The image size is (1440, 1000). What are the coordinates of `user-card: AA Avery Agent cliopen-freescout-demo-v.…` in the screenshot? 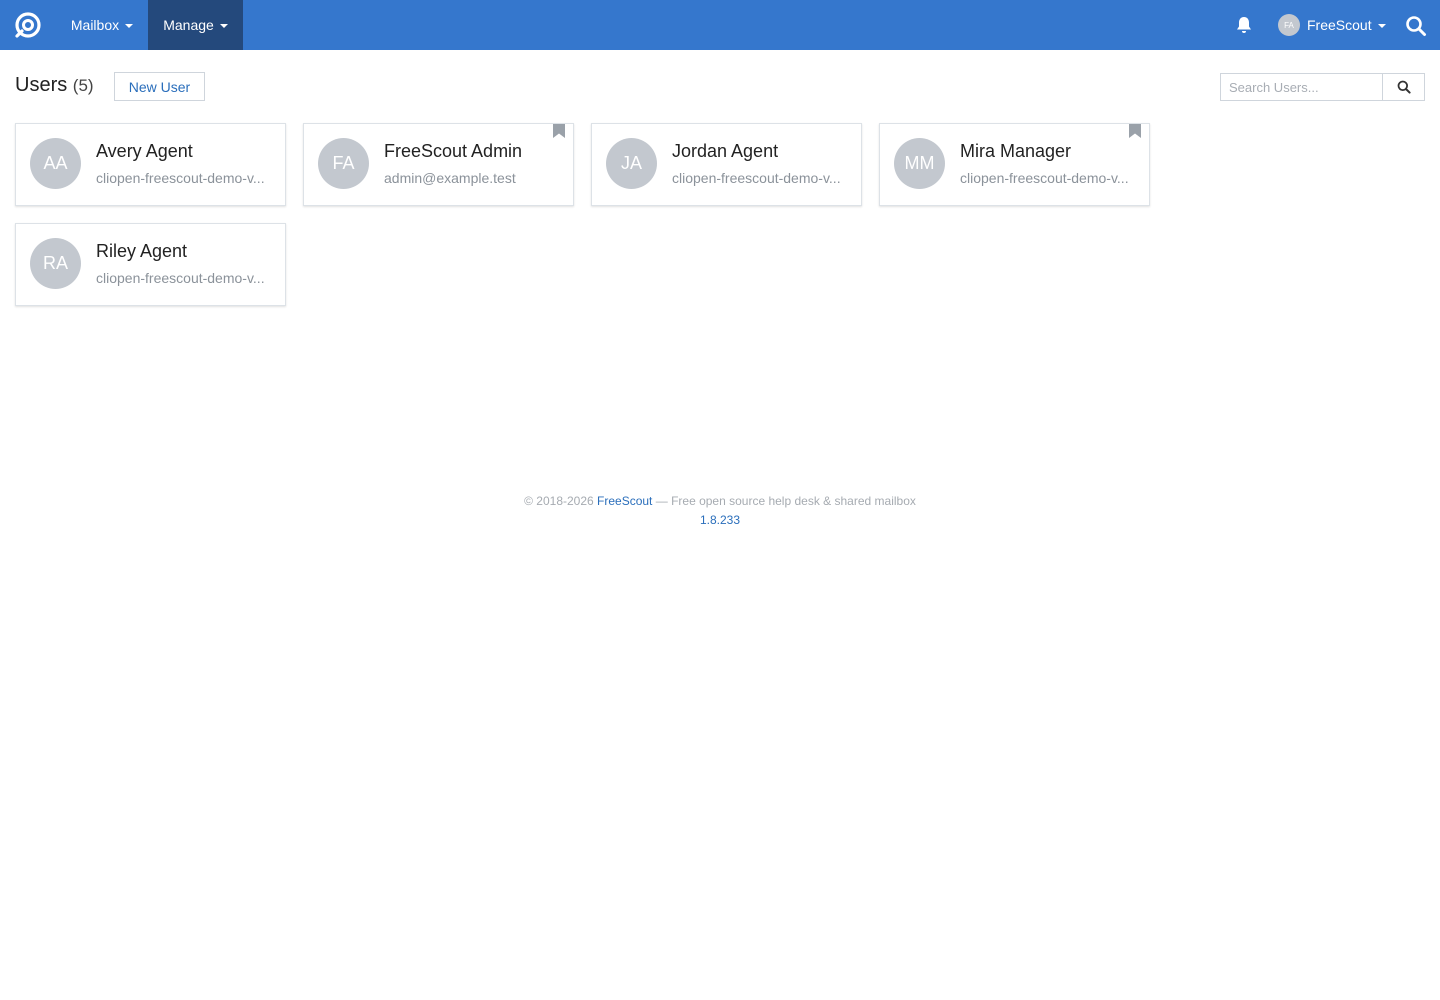 It's located at (150, 164).